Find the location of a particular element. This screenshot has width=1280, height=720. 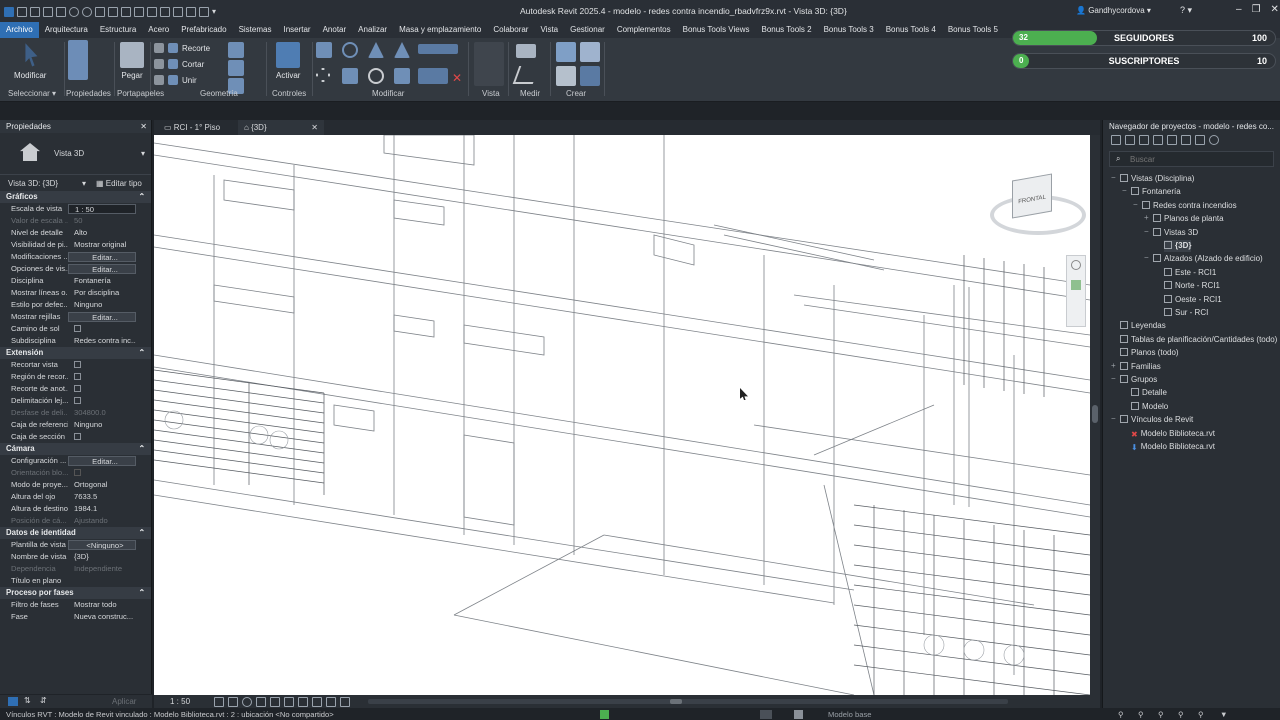

reveal-hidden-icon is located at coordinates (331, 701).